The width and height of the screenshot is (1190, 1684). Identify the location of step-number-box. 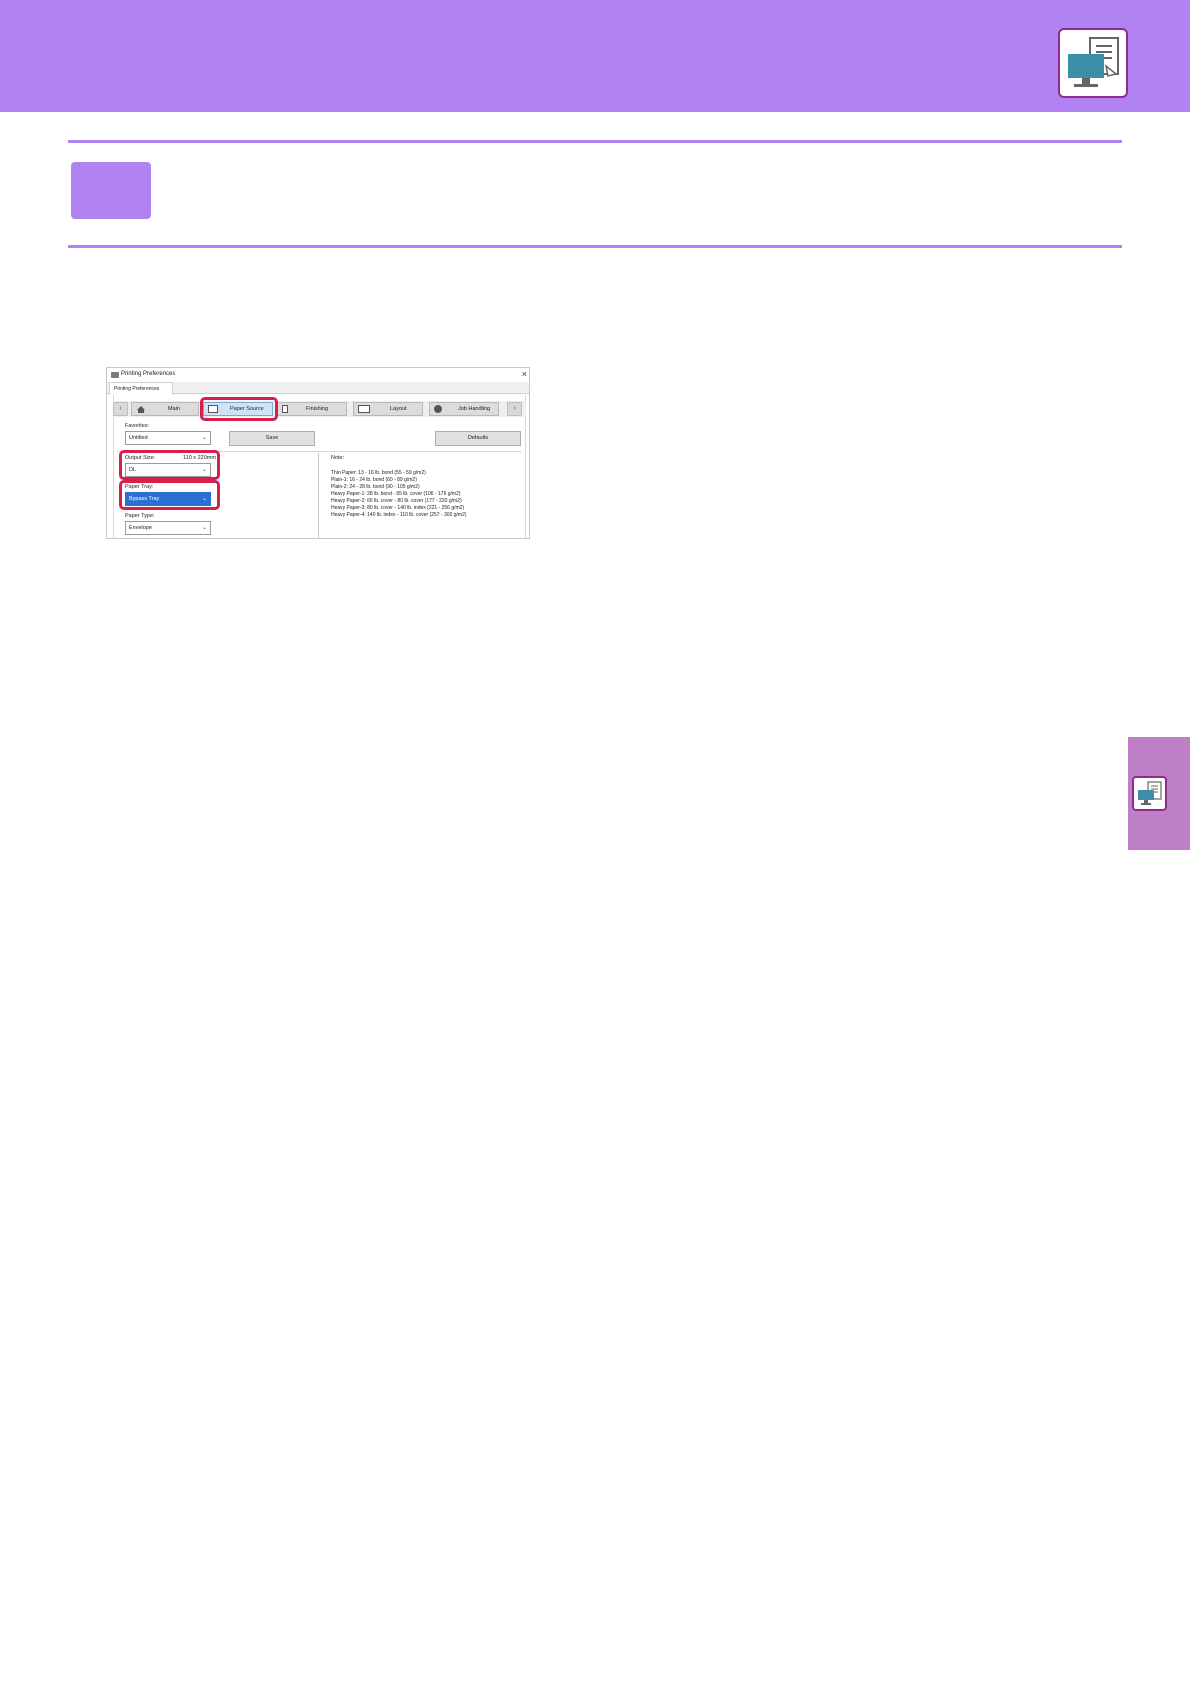
(111, 190).